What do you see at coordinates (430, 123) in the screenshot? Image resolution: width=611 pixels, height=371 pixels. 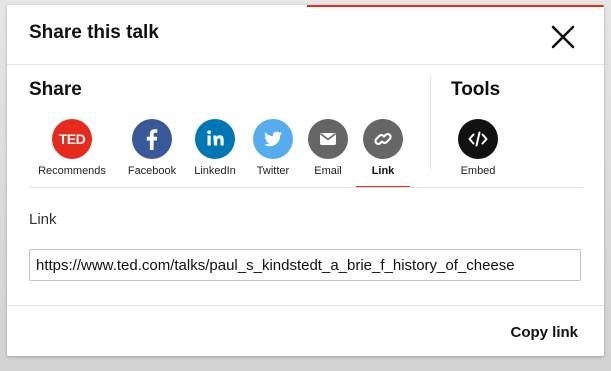 I see `section-divider` at bounding box center [430, 123].